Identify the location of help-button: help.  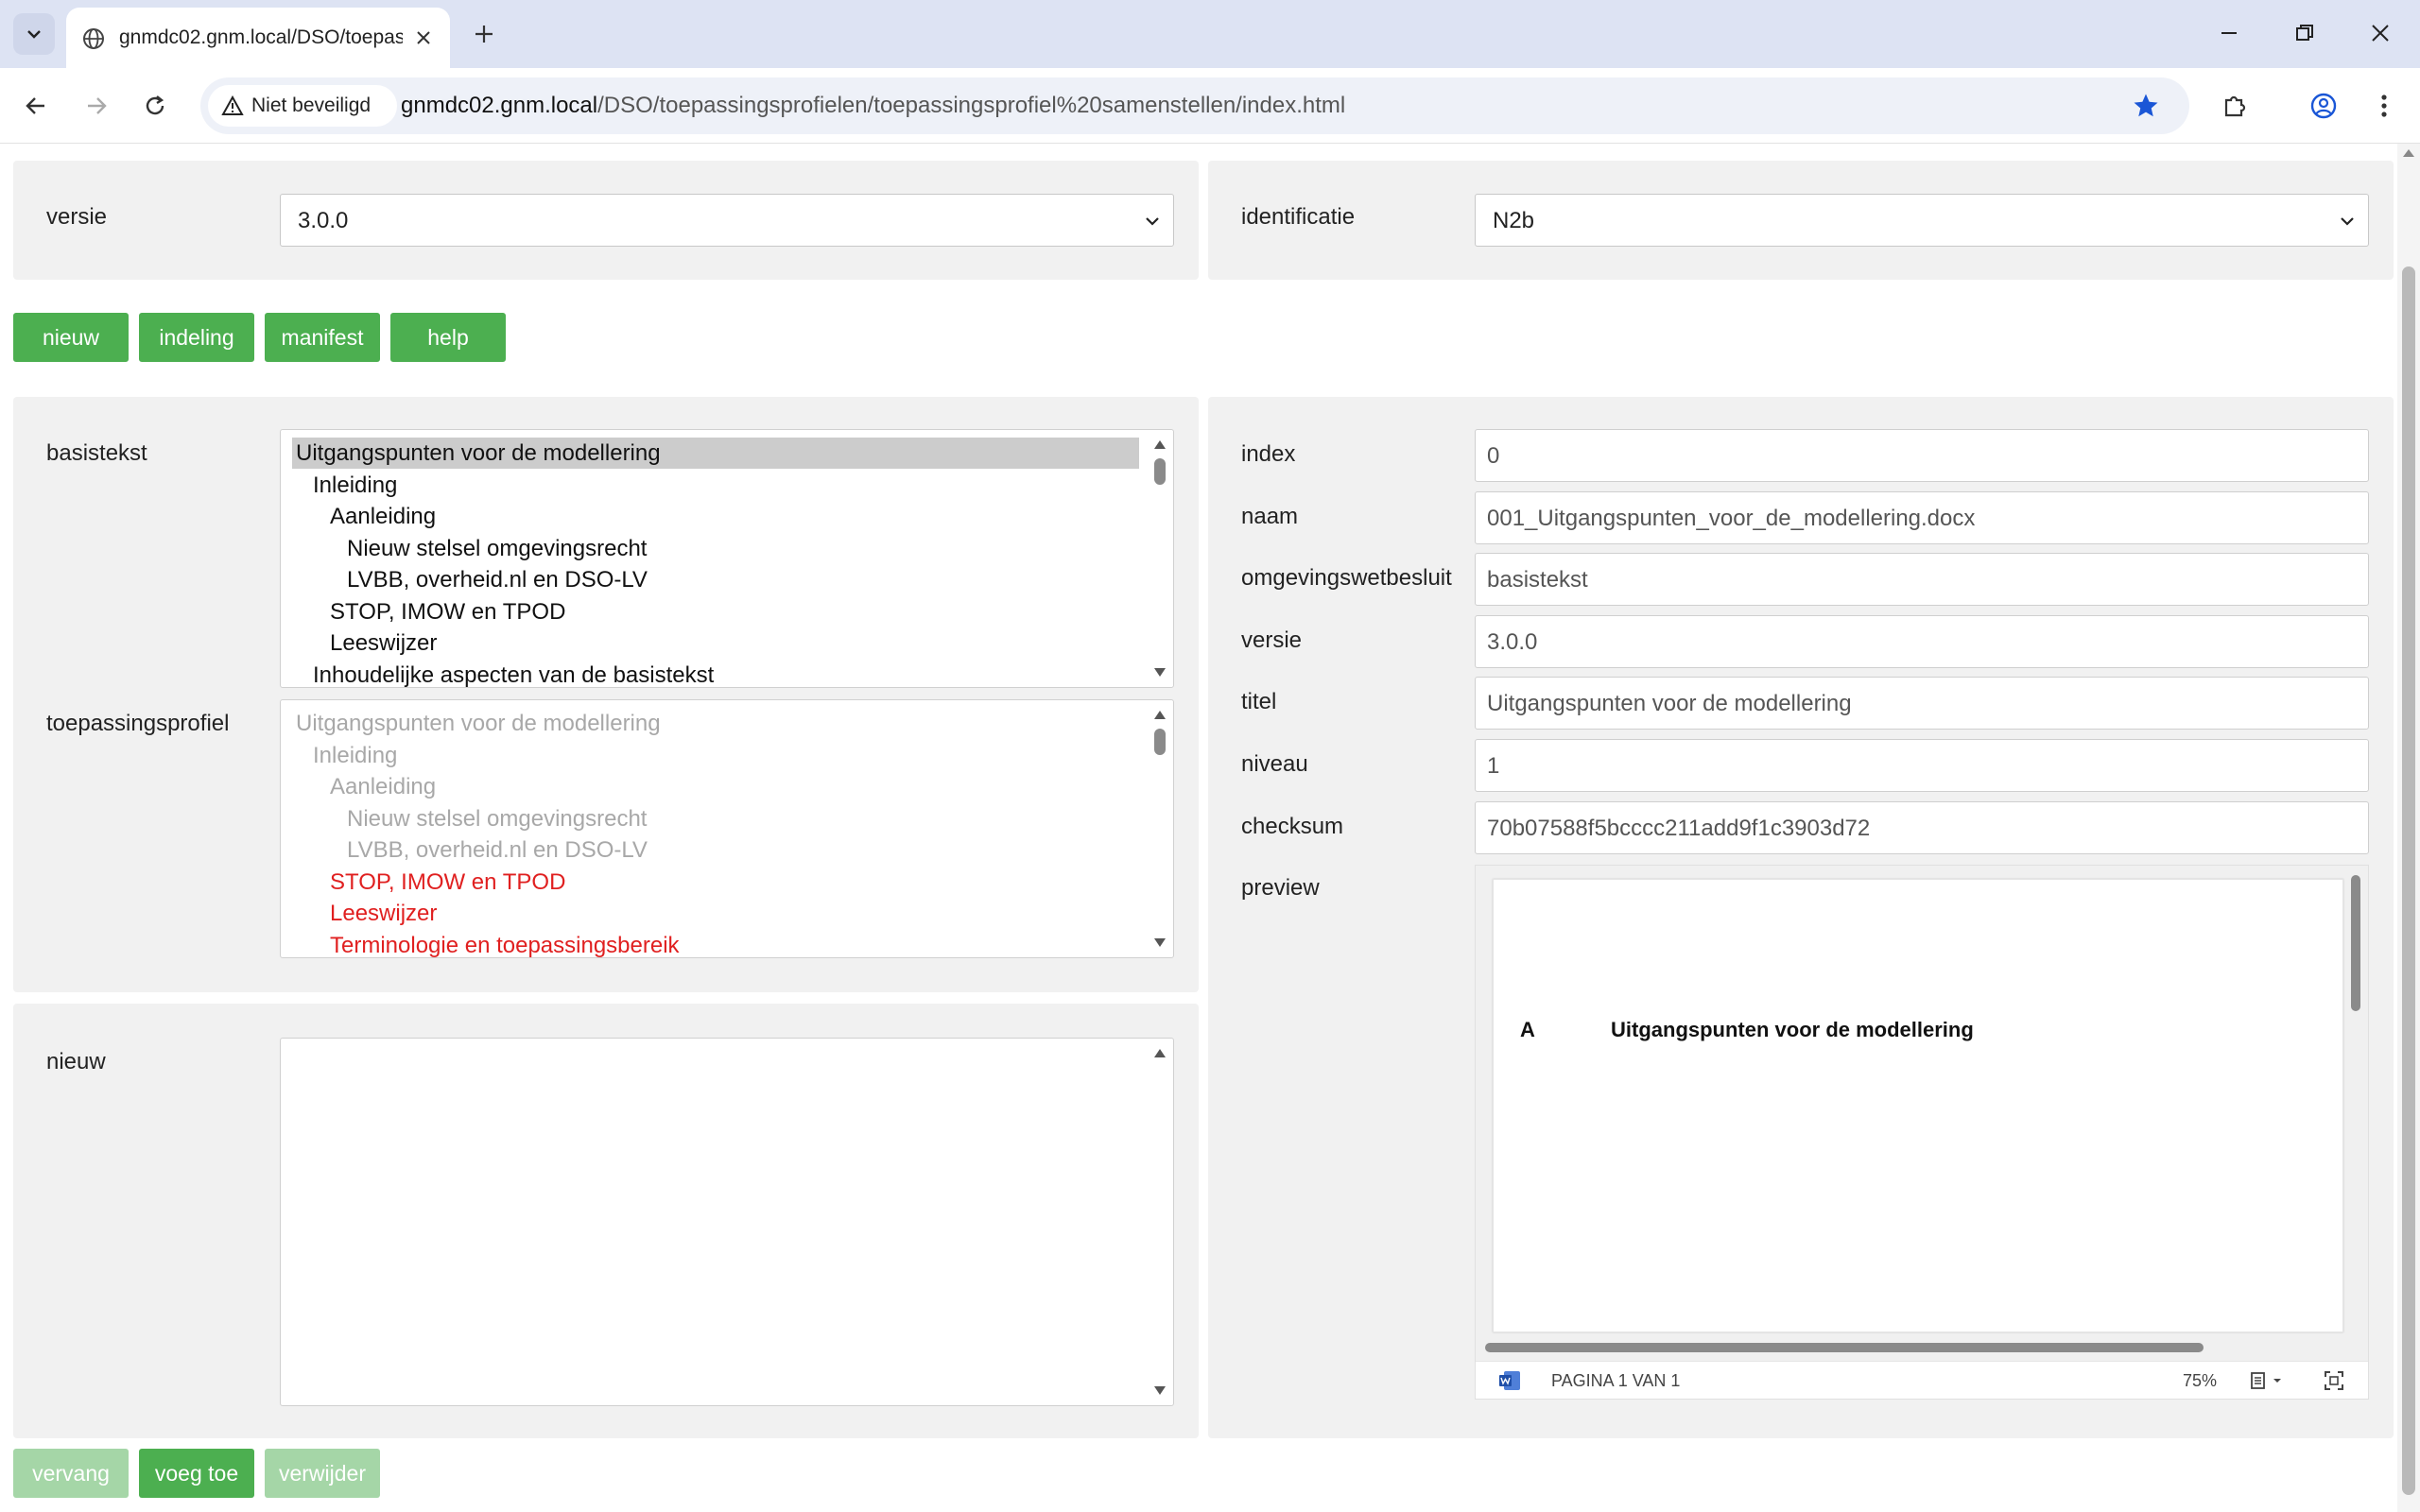
(448, 337).